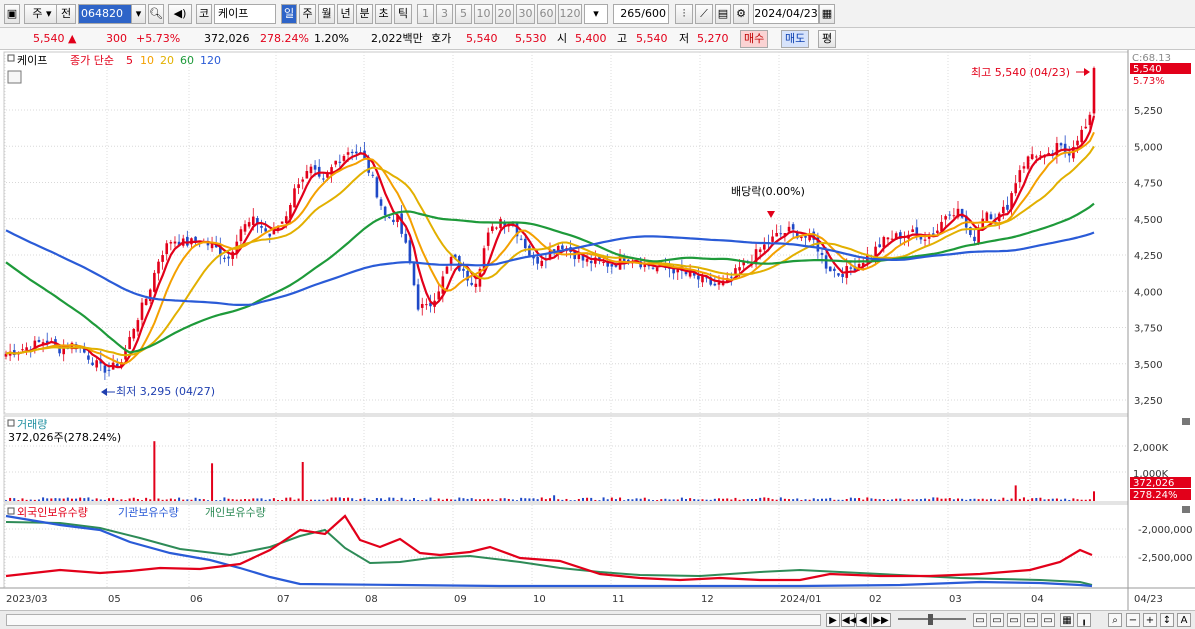  I want to click on interval-custom-select: ▾, so click(596, 14).